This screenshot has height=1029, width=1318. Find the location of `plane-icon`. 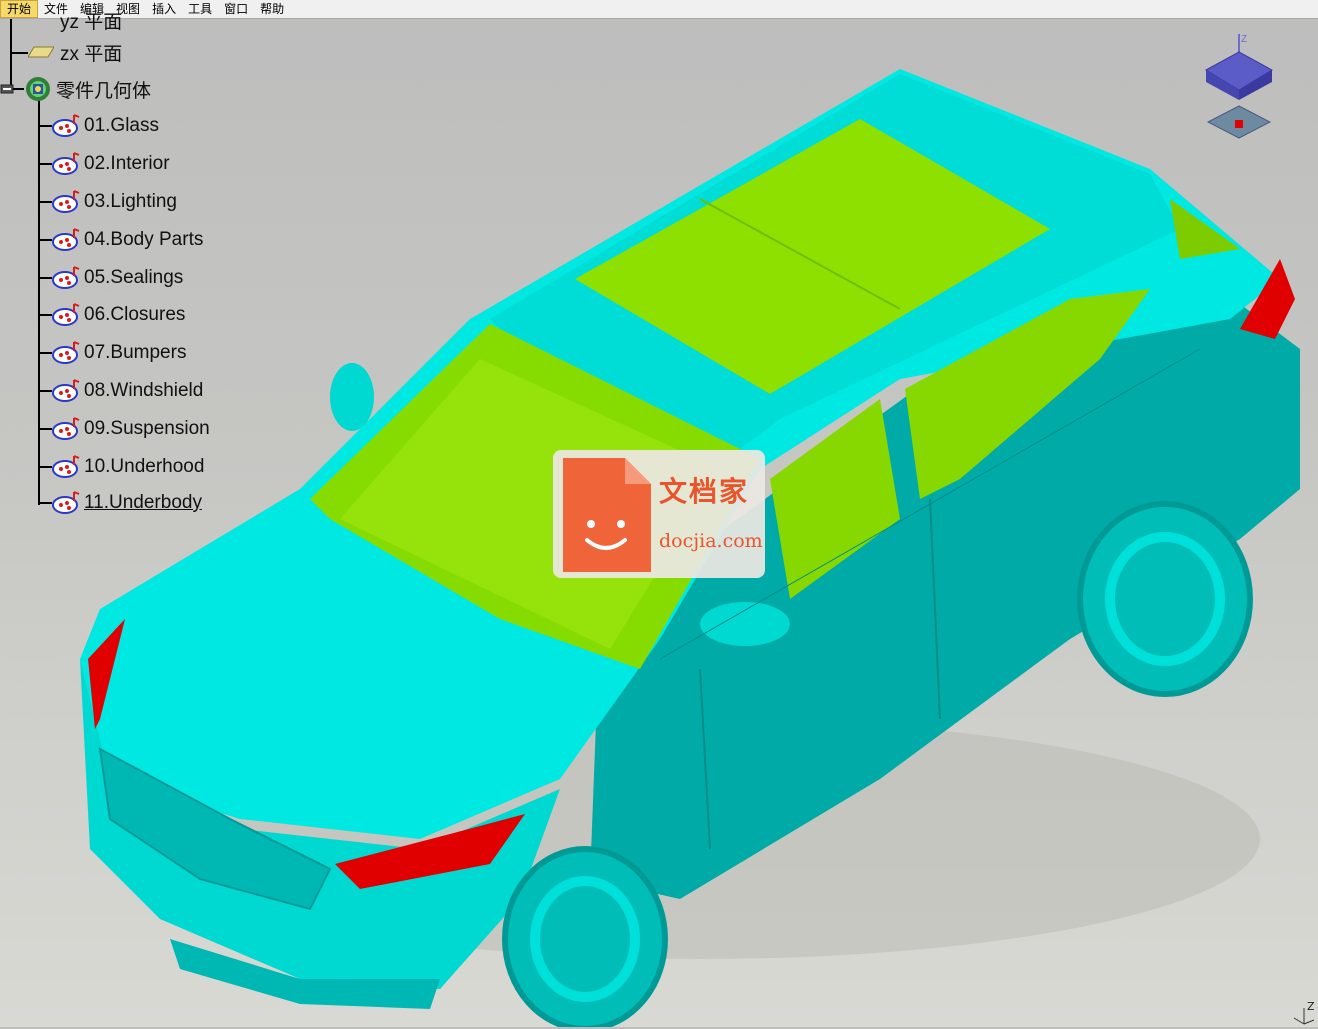

plane-icon is located at coordinates (41, 52).